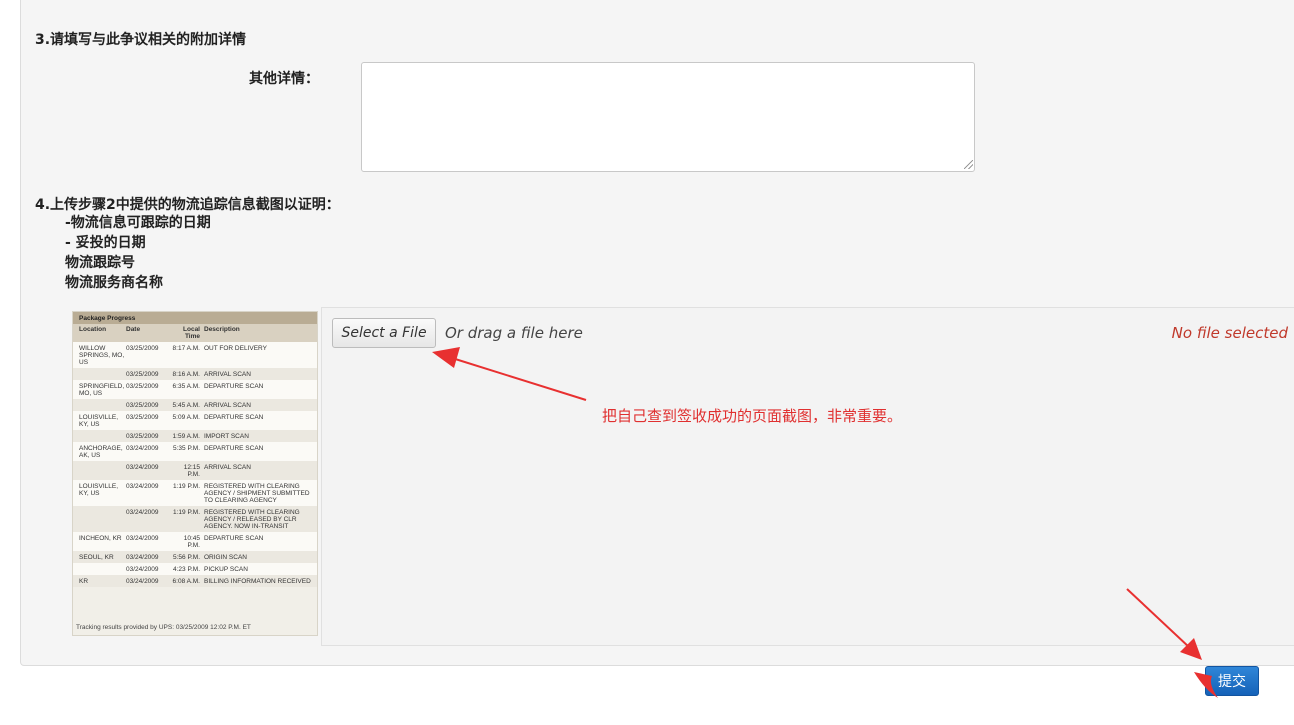 Image resolution: width=1294 pixels, height=725 pixels. What do you see at coordinates (284, 79) in the screenshot?
I see `other-details-label: 其他详情：` at bounding box center [284, 79].